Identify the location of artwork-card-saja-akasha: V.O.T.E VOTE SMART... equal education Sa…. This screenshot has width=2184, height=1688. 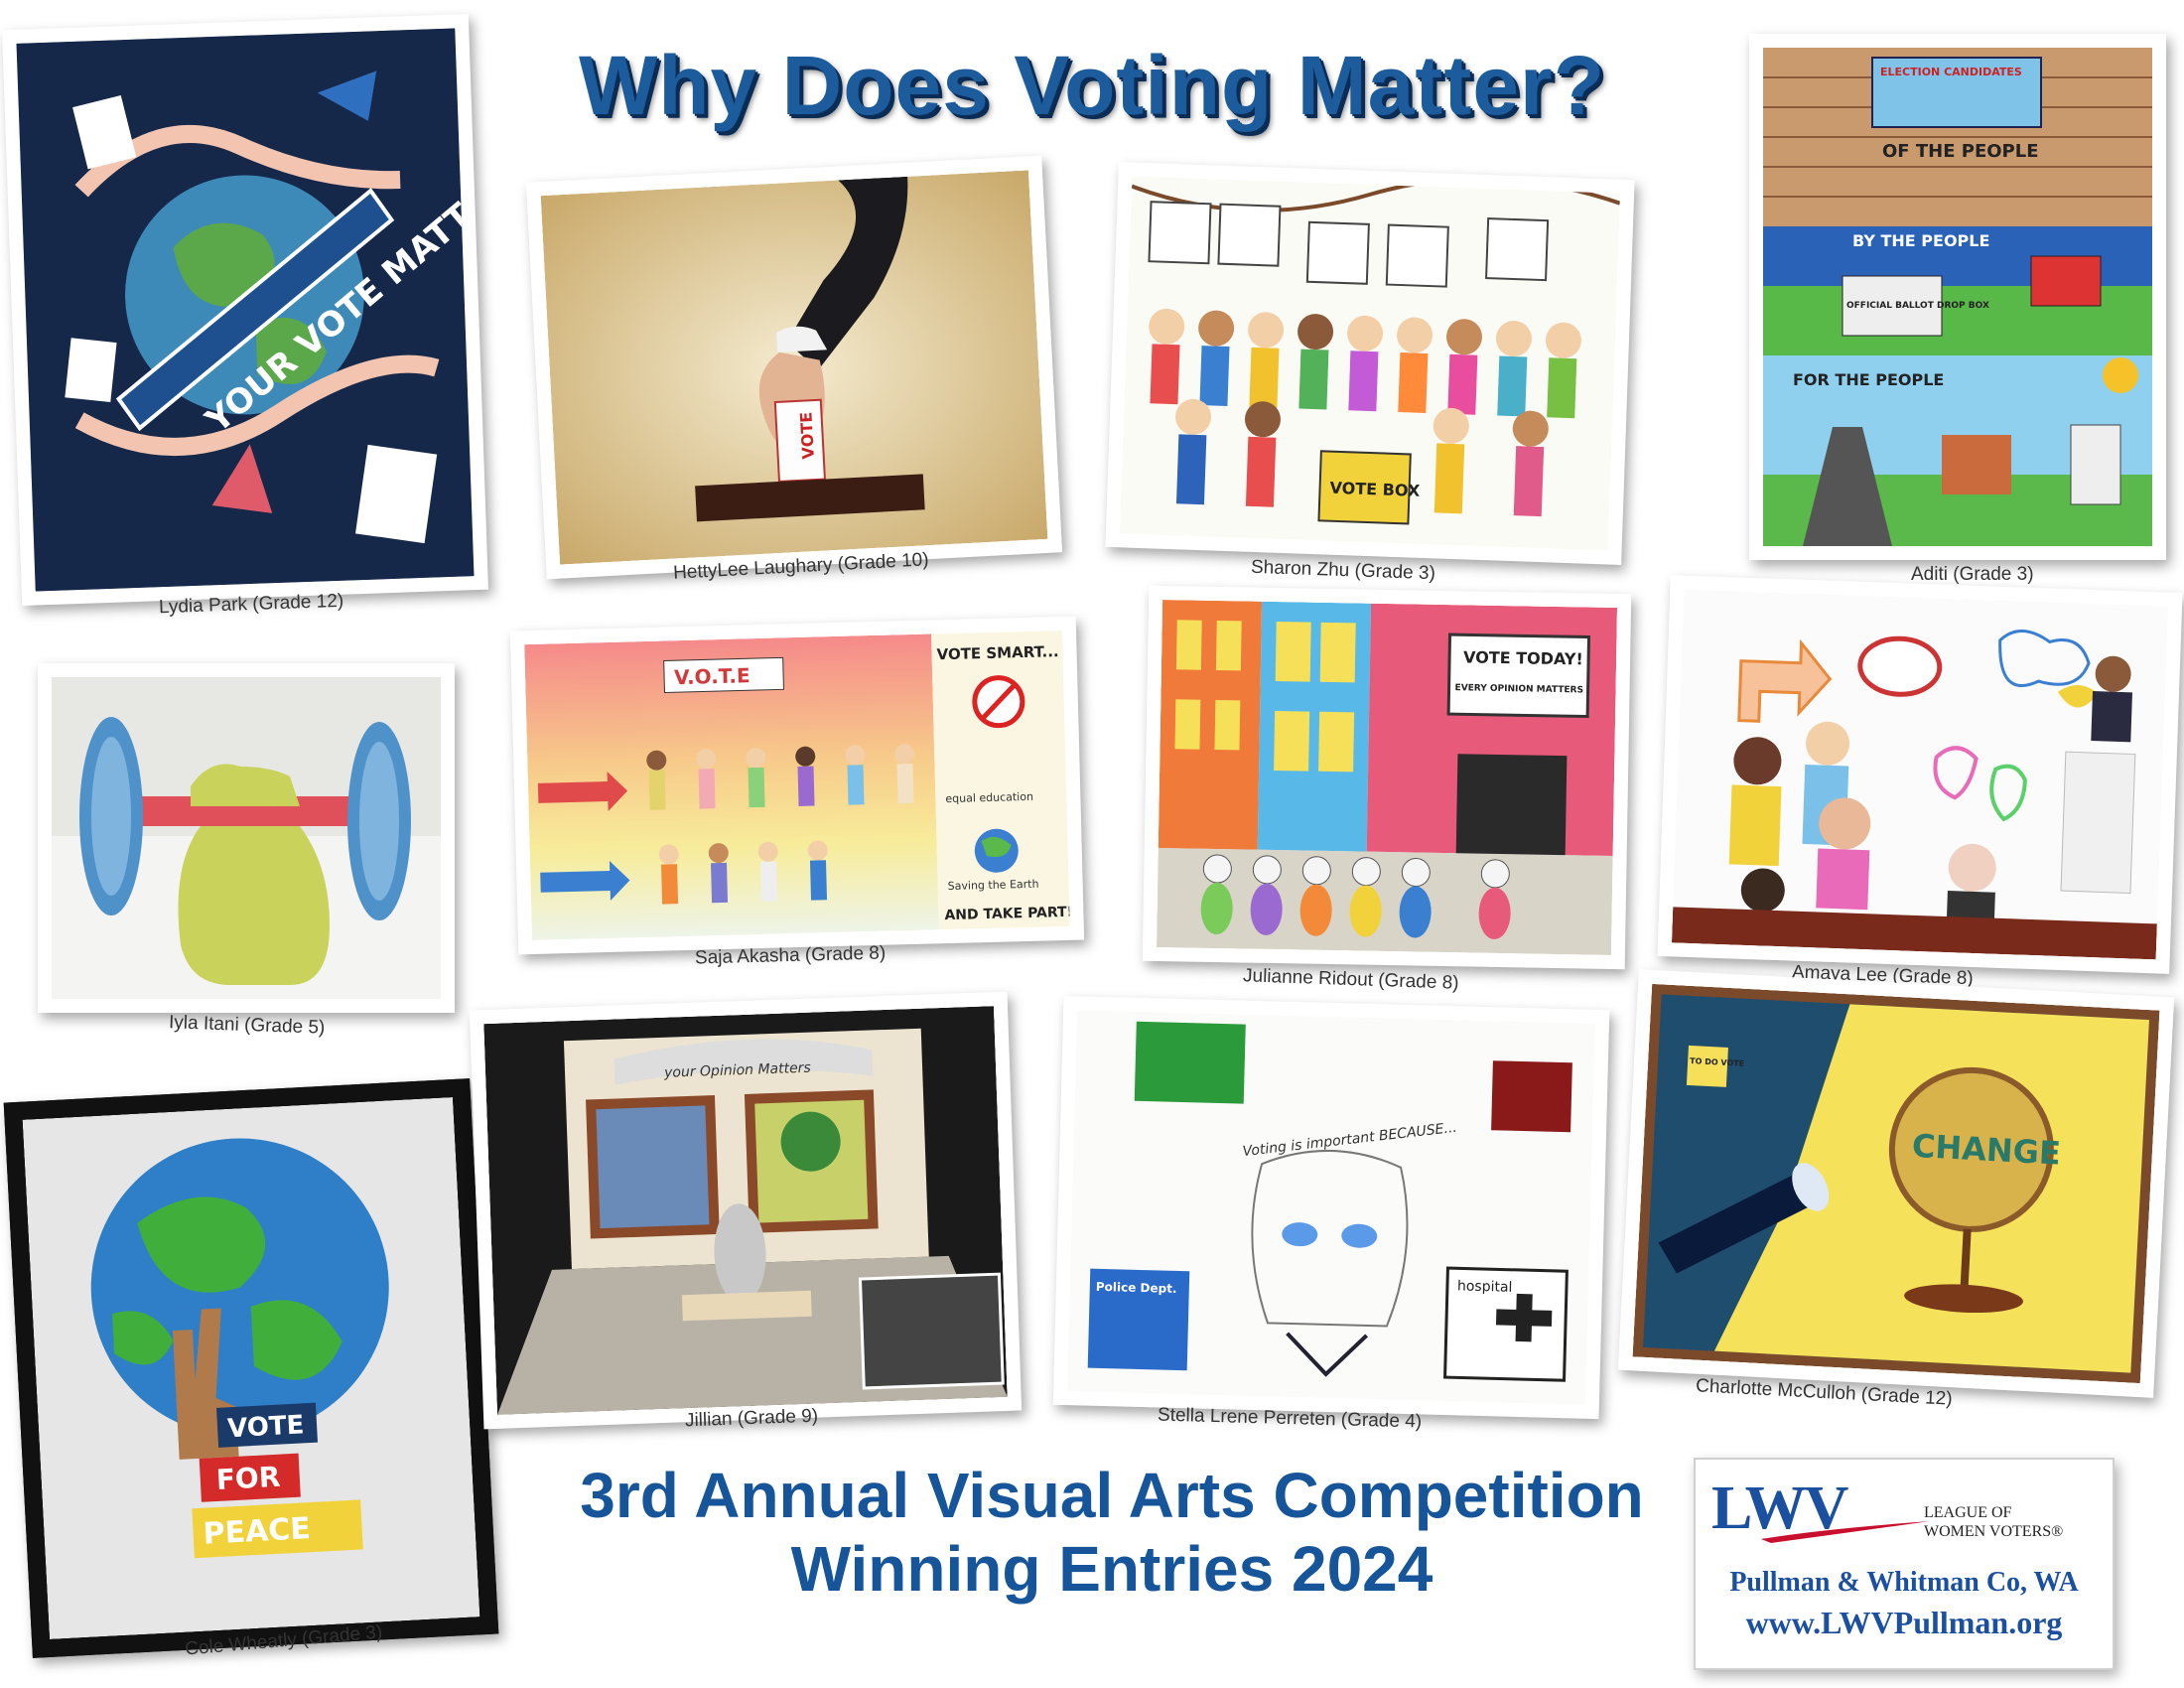
(797, 785).